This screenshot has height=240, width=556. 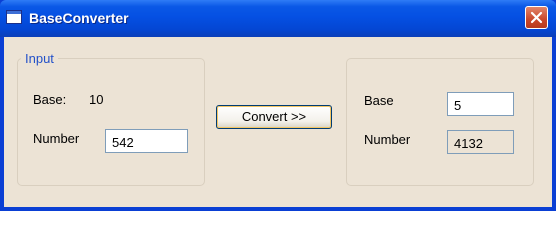 I want to click on output-base-label: Base, so click(x=379, y=100).